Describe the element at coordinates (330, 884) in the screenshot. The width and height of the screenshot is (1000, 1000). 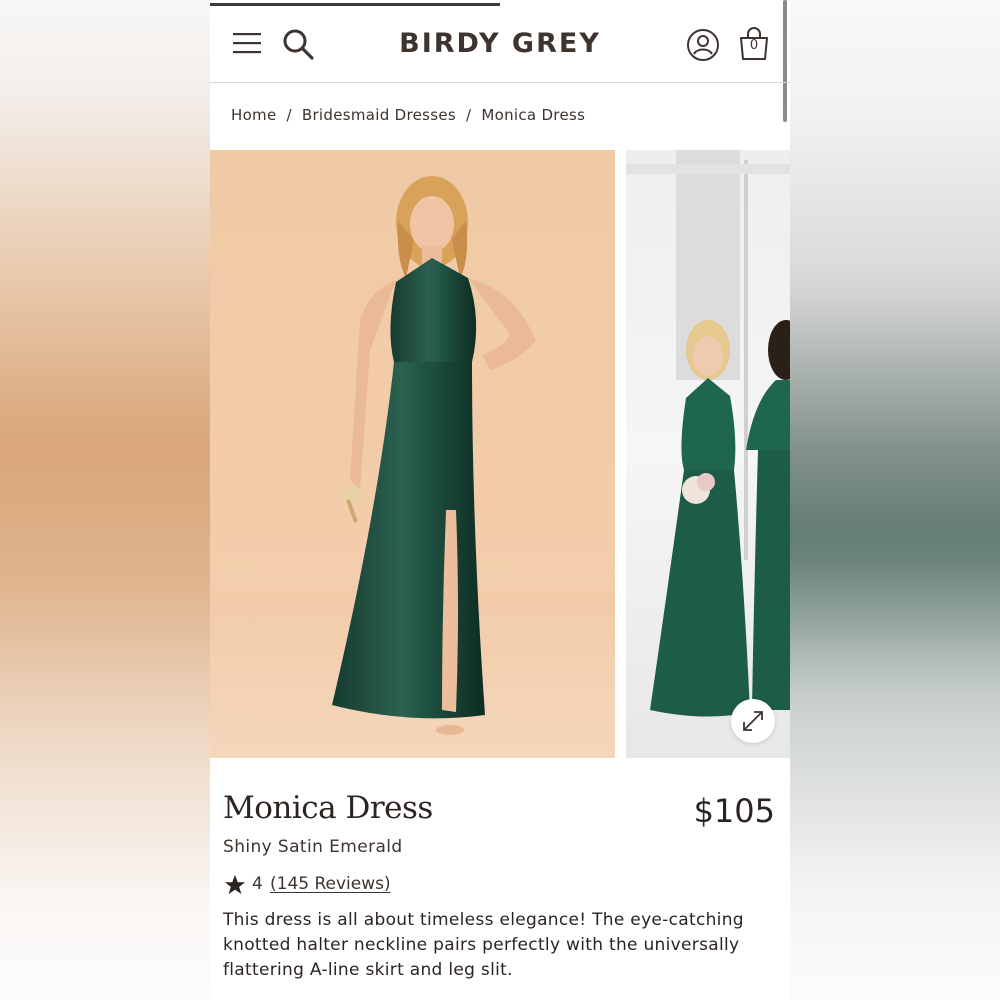
I see `reviews-link: (145 Reviews)` at that location.